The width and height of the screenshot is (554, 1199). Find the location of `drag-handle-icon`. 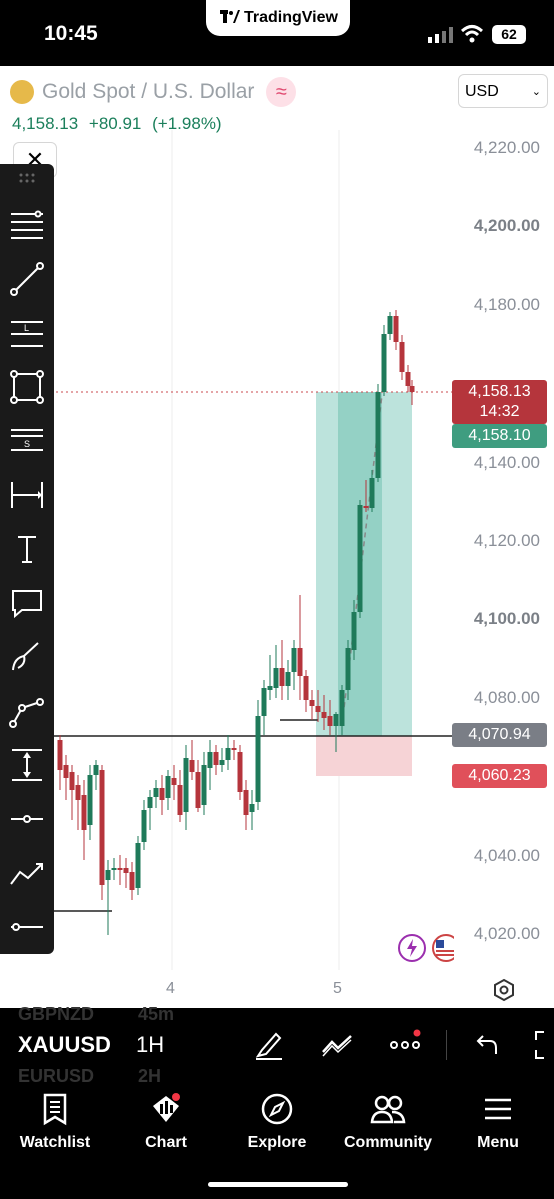

drag-handle-icon is located at coordinates (27, 178).